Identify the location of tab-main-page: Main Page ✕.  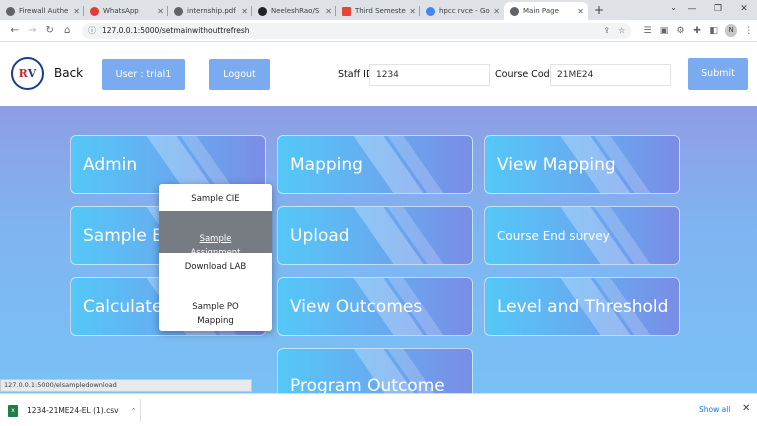
(546, 11).